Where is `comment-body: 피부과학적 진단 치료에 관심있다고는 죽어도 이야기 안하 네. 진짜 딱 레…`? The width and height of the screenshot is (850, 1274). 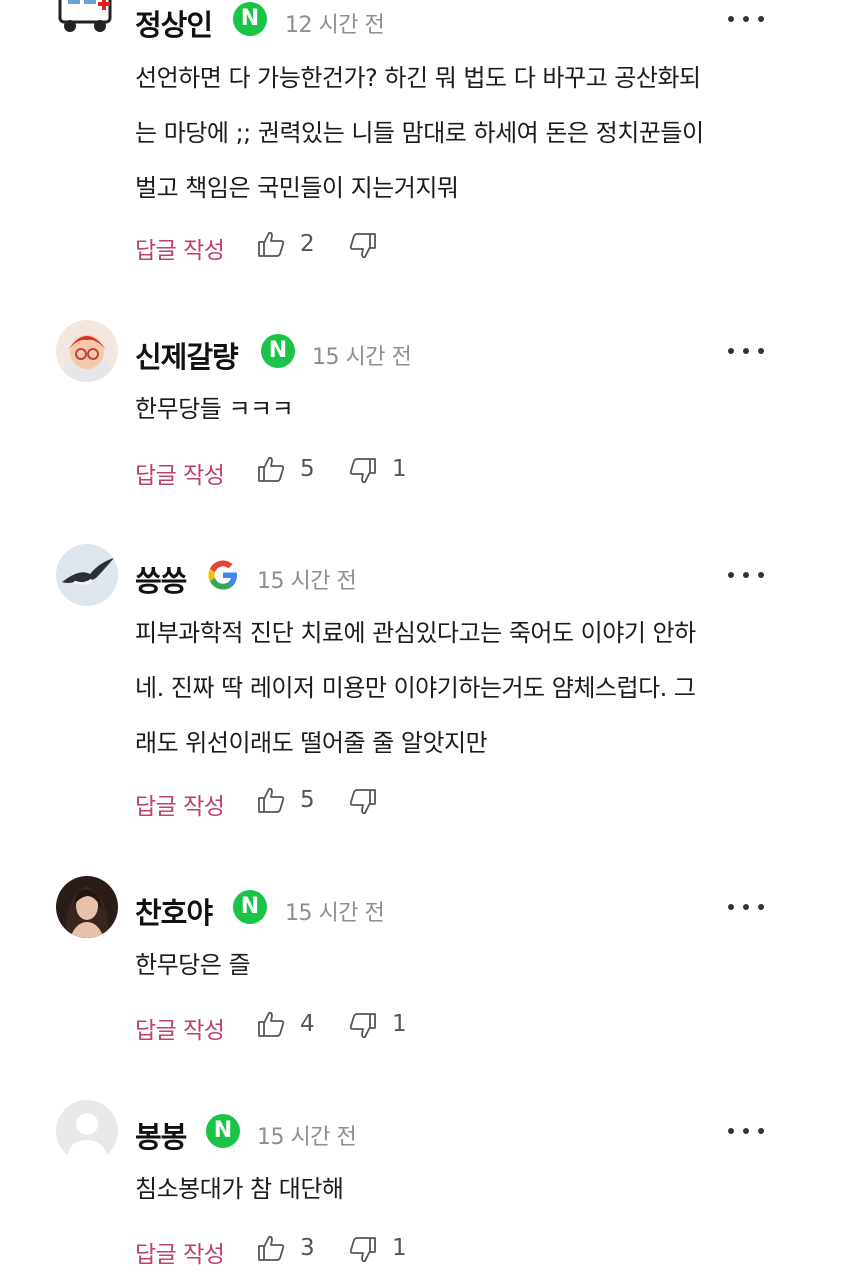
comment-body: 피부과학적 진단 치료에 관심있다고는 죽어도 이야기 안하 네. 진짜 딱 레… is located at coordinates (455, 688).